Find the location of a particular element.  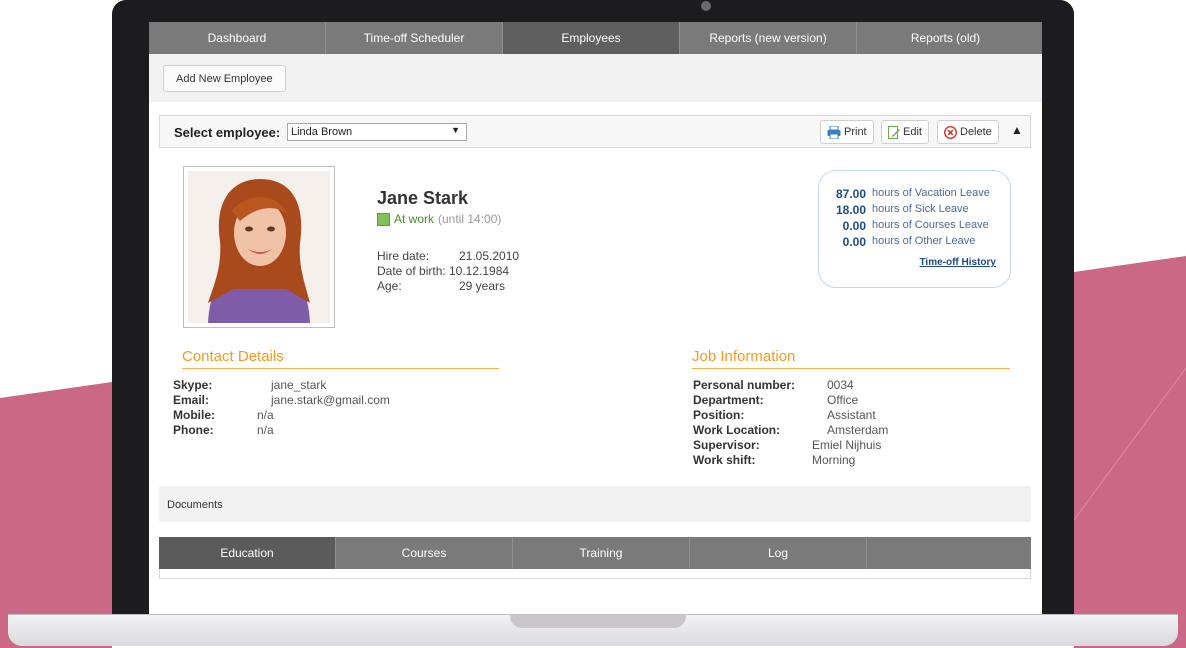

delete-button: Delete is located at coordinates (968, 132).